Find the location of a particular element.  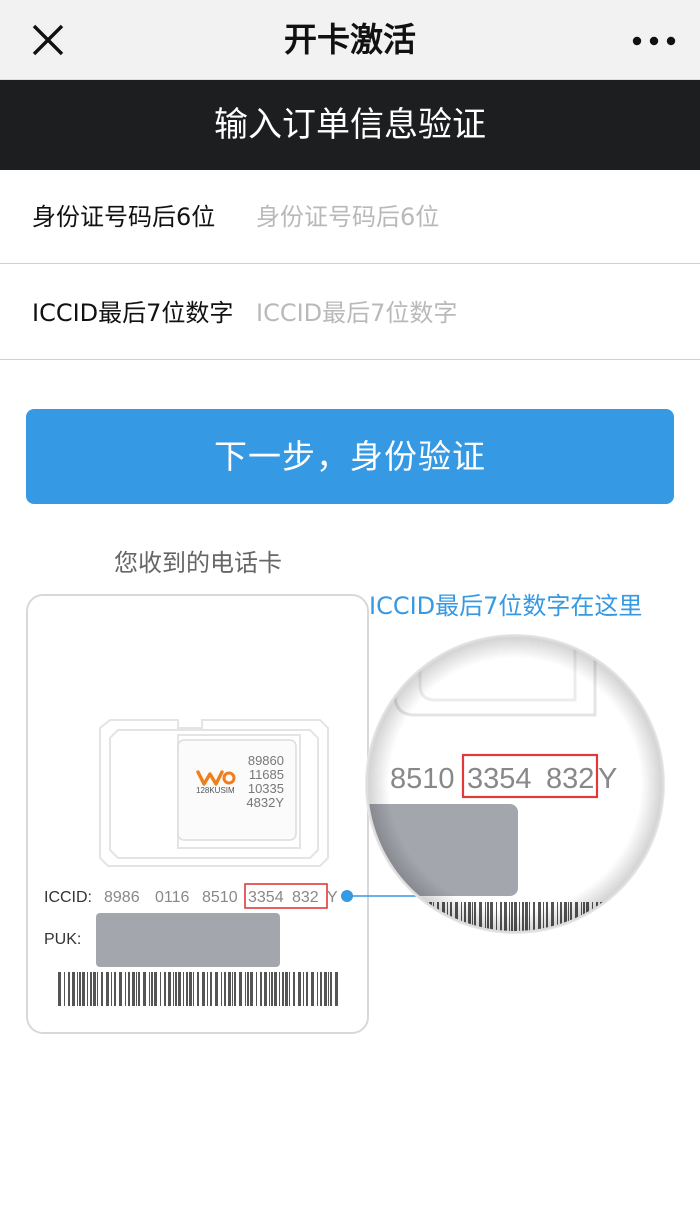

sim-model-text: 128KUSIM is located at coordinates (215, 790).